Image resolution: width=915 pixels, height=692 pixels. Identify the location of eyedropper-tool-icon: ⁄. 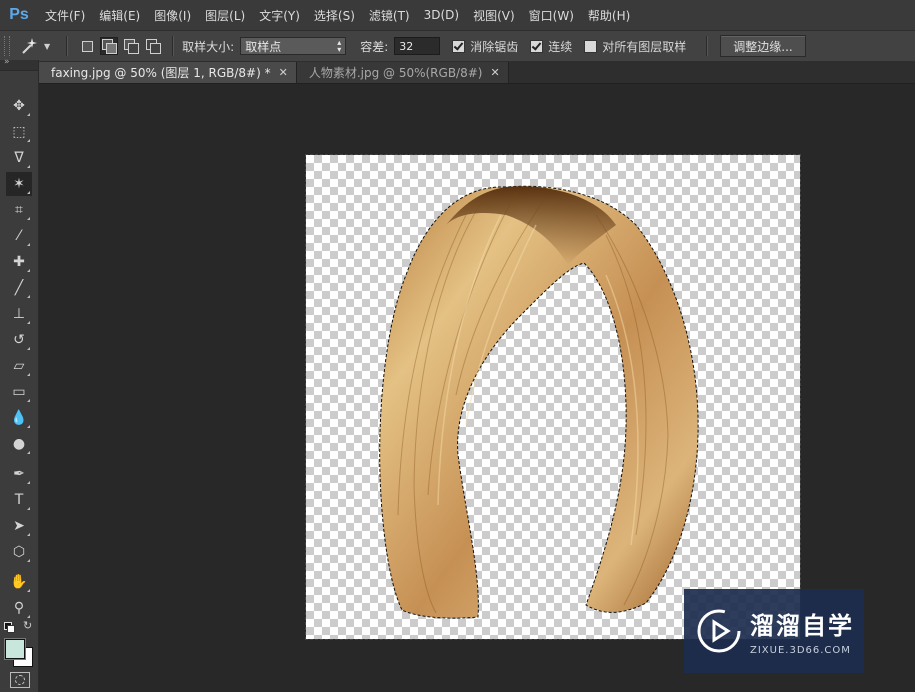
(19, 236).